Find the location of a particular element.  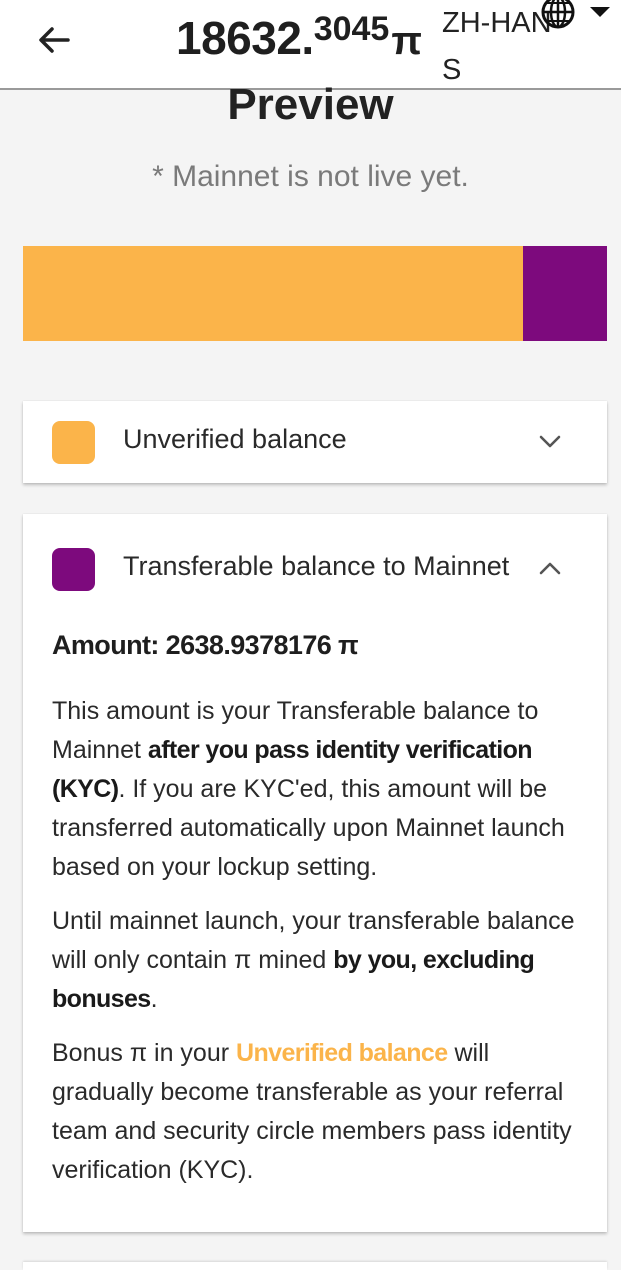

unverified-balance-label: Unverified balance is located at coordinates (235, 439).